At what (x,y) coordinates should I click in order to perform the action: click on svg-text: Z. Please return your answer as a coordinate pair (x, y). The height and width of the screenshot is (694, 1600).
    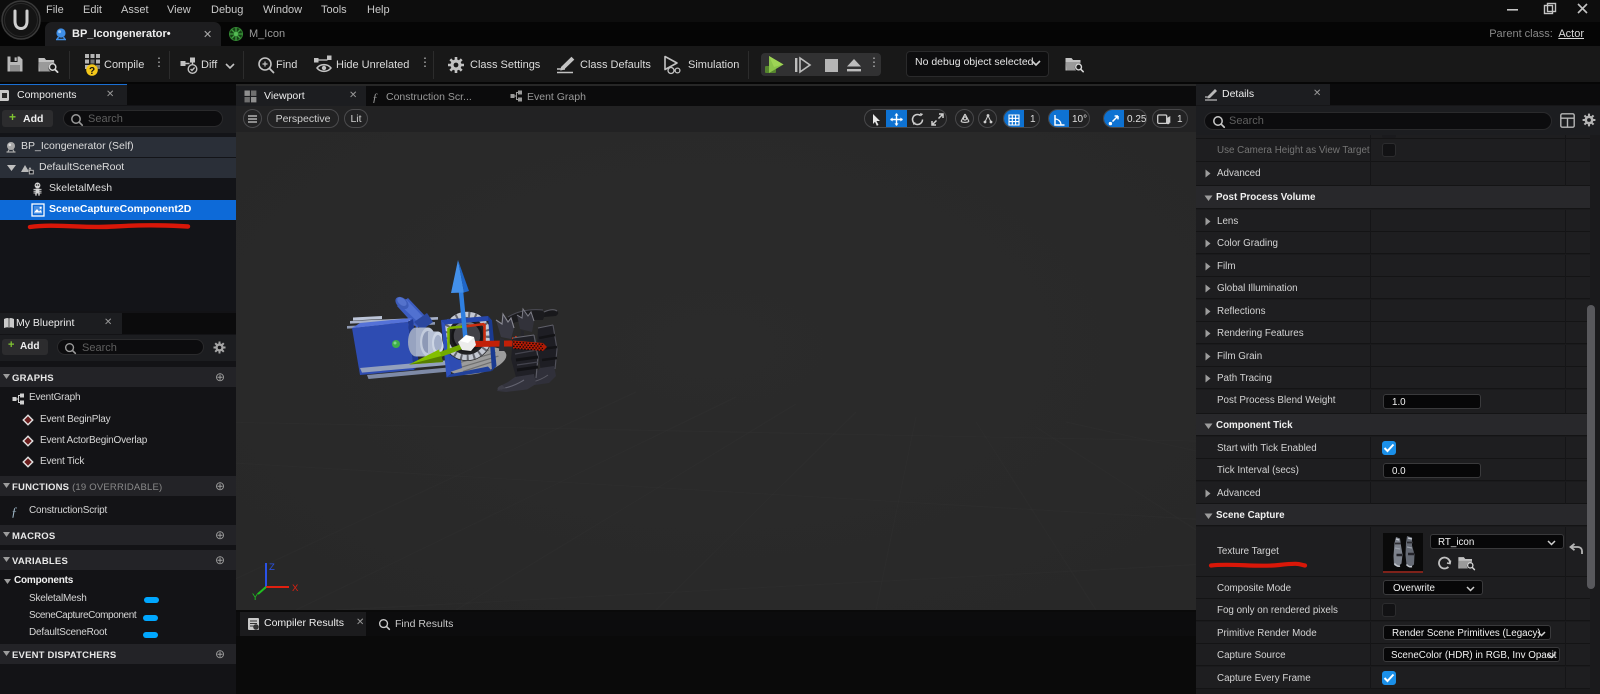
    Looking at the image, I should click on (272, 567).